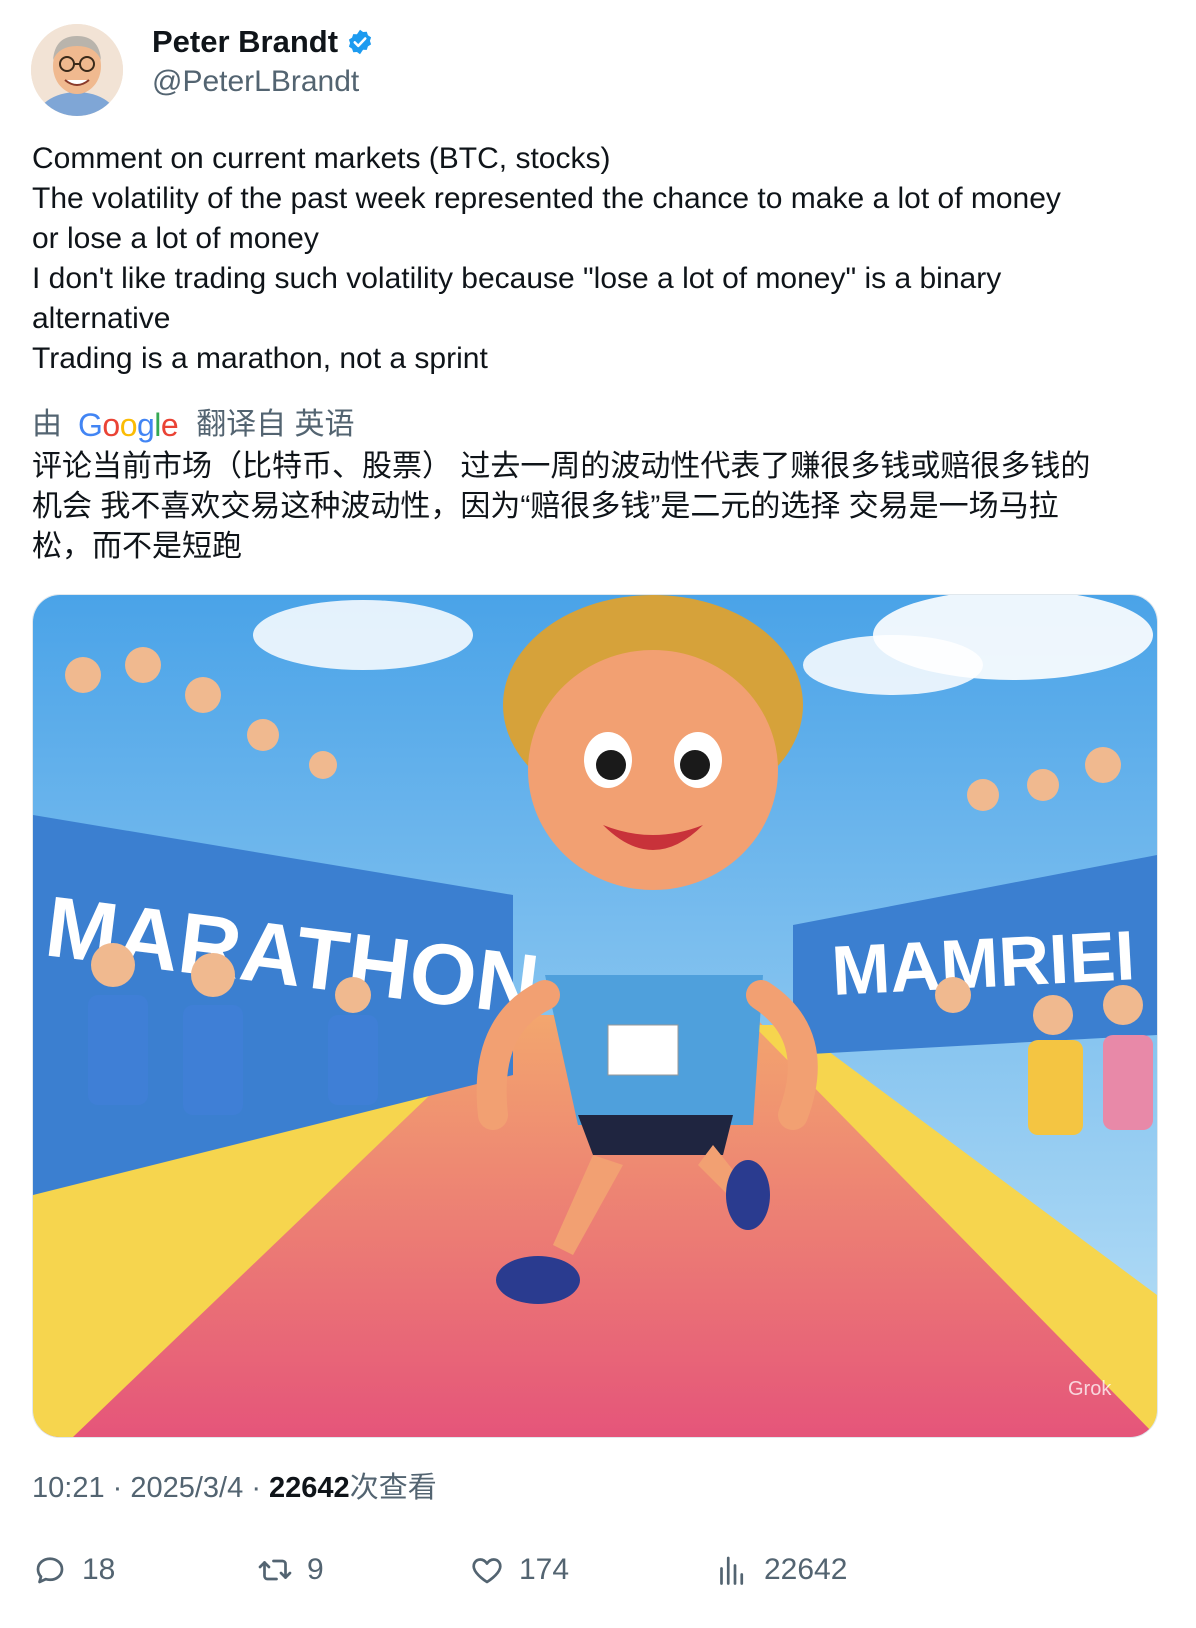  I want to click on reply-button: 18, so click(73, 1570).